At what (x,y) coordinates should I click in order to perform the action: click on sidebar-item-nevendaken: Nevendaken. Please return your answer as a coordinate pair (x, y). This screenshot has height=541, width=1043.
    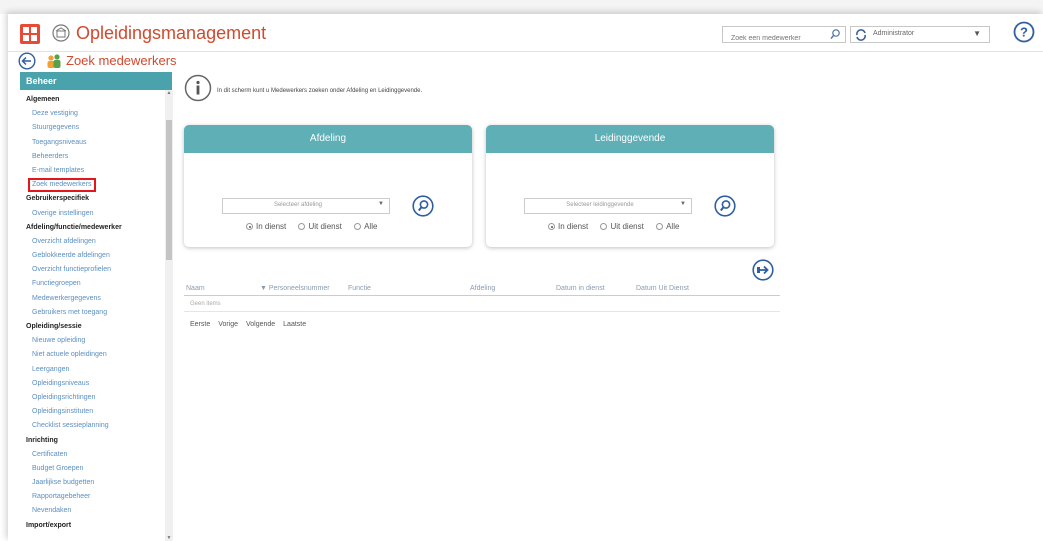
    Looking at the image, I should click on (96, 511).